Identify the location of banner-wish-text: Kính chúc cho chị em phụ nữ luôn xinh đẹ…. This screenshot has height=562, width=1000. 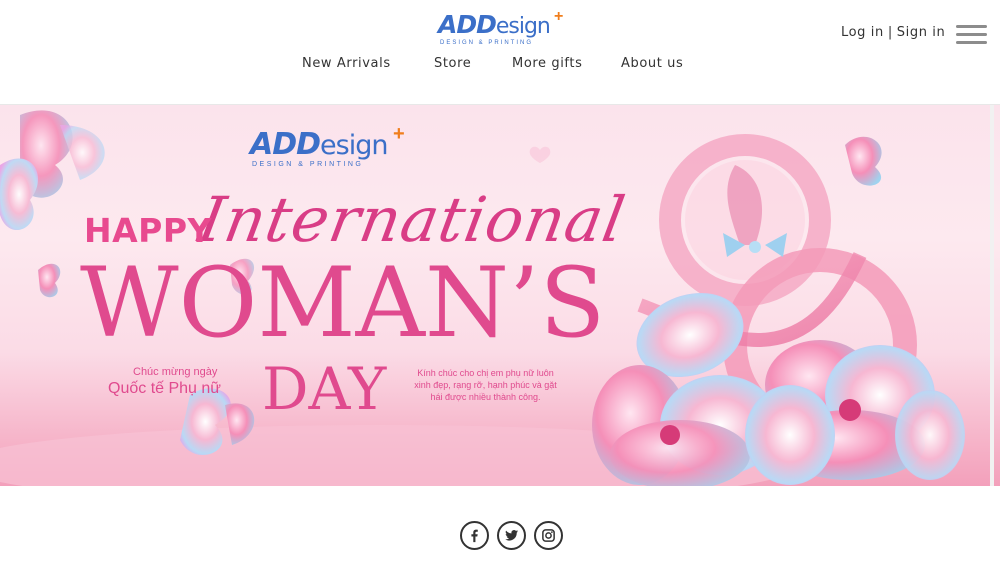
(485, 385).